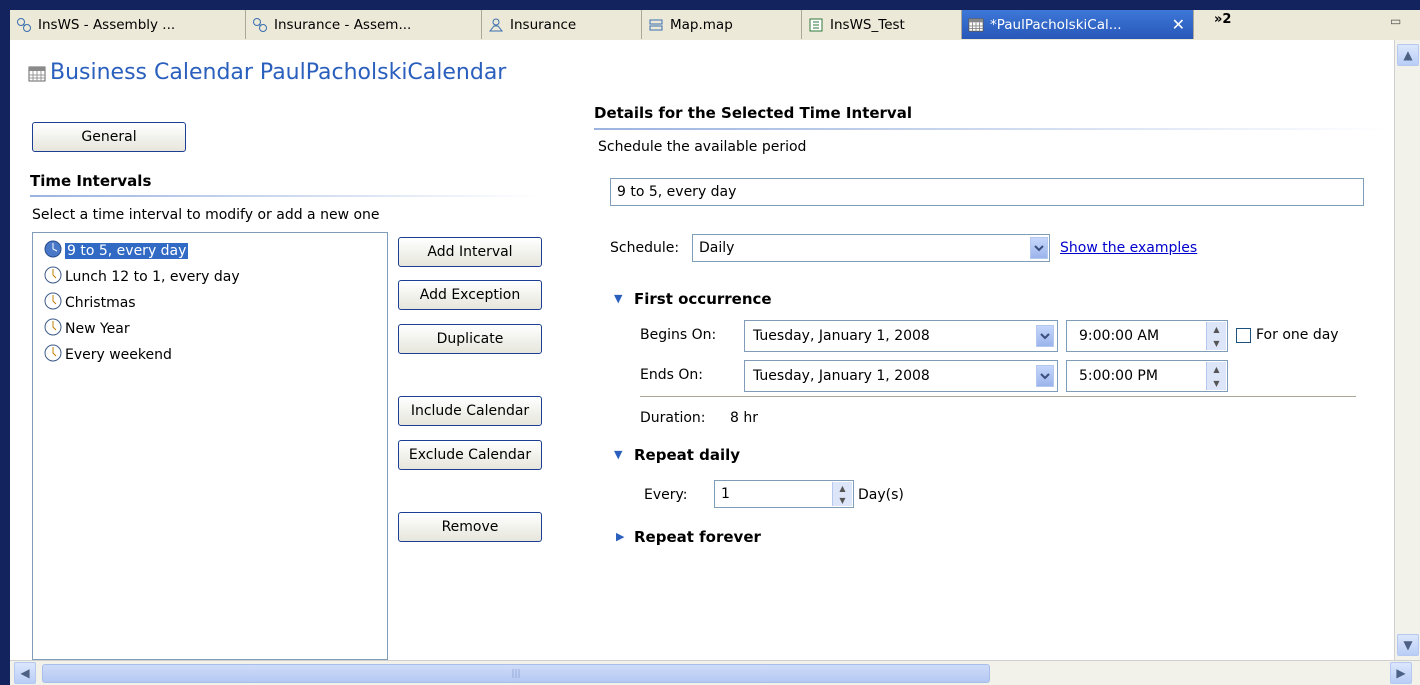 This screenshot has width=1420, height=685. Describe the element at coordinates (1178, 24) in the screenshot. I see `close-icon: ✕` at that location.